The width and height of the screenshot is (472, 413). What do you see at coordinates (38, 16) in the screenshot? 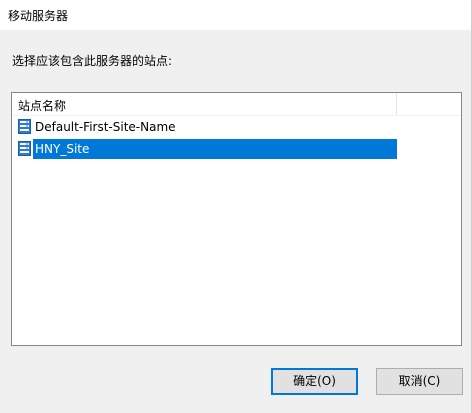
I see `dialog-title: 移动服务器` at bounding box center [38, 16].